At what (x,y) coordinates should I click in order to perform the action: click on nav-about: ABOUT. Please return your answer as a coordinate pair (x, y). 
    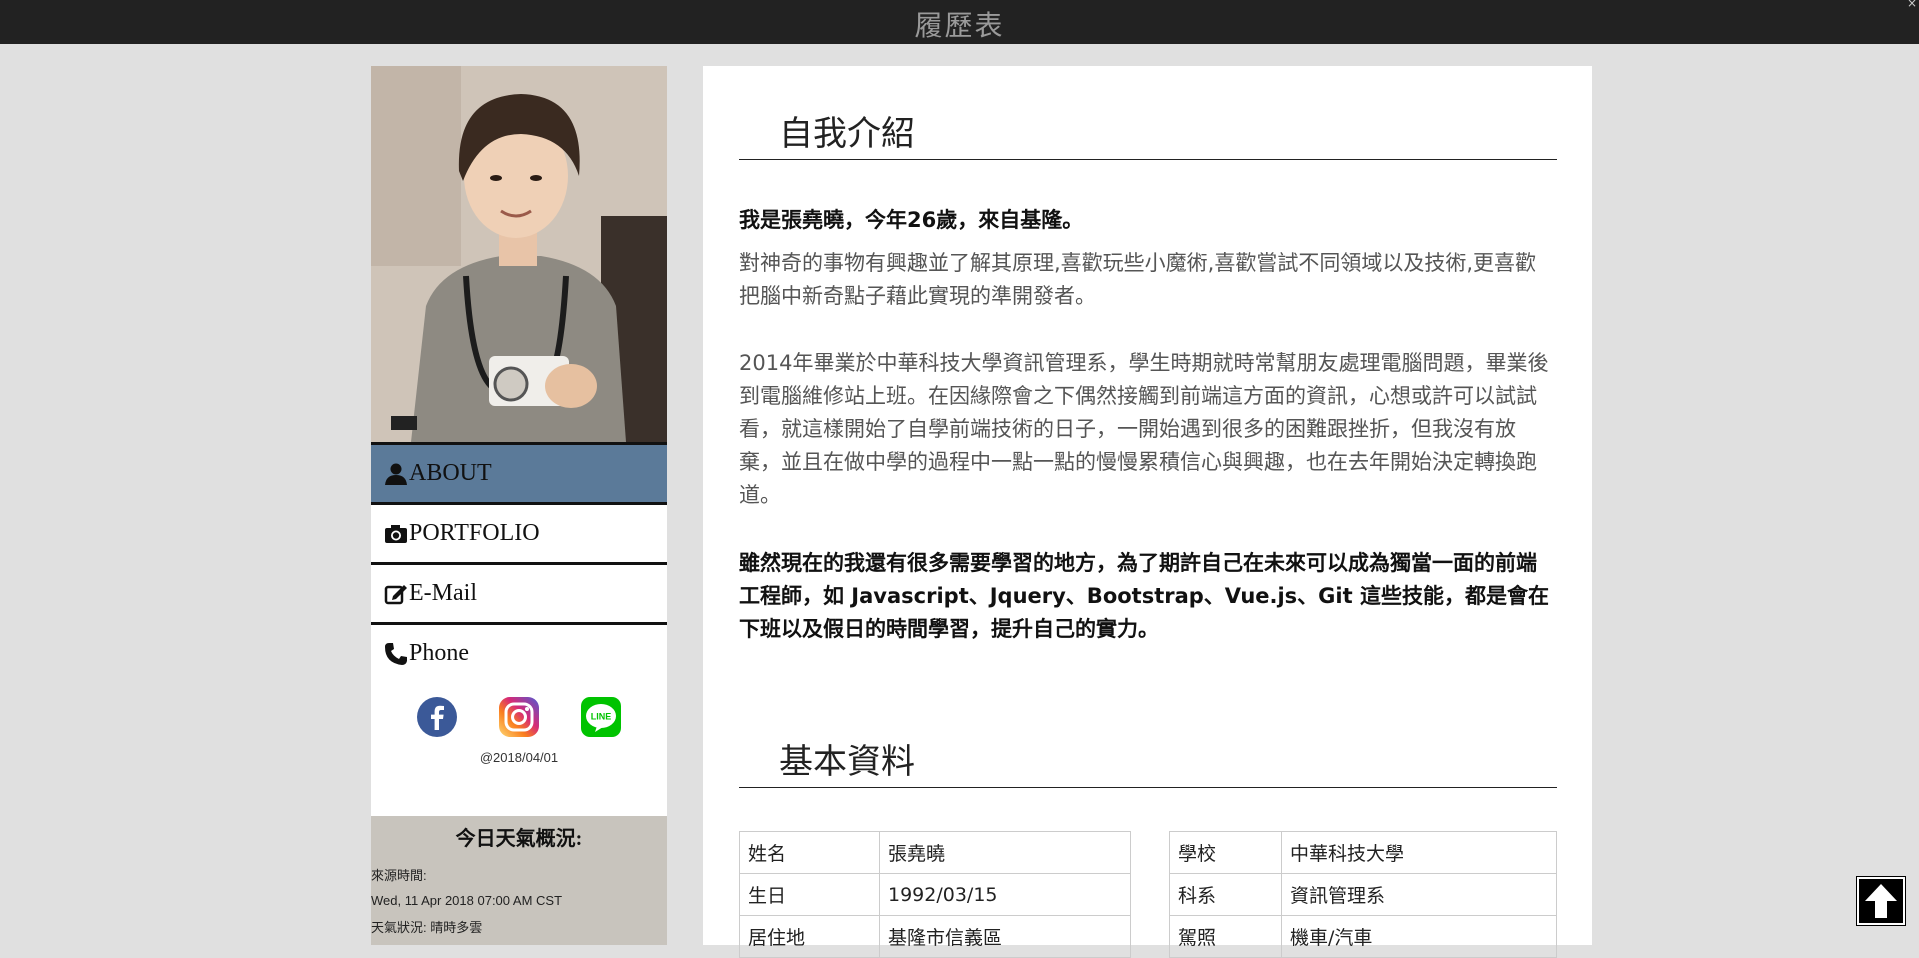
    Looking at the image, I should click on (519, 472).